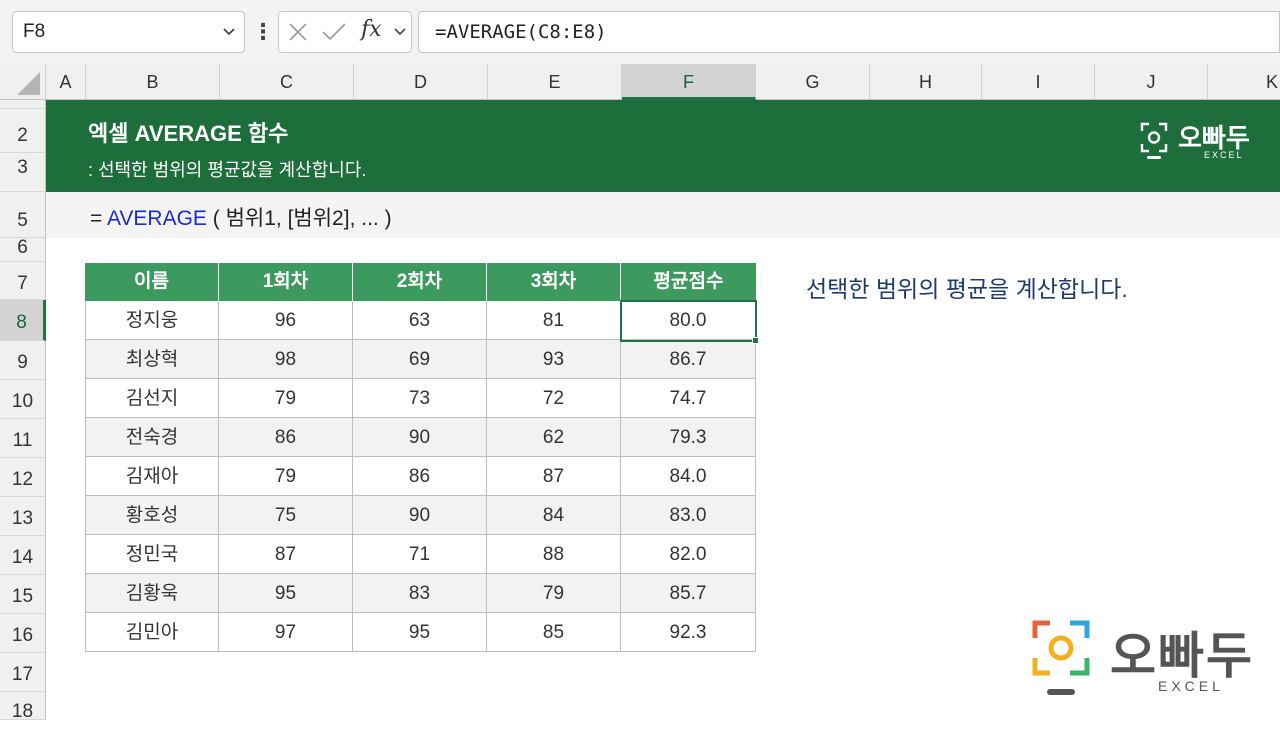  What do you see at coordinates (188, 133) in the screenshot?
I see `banner-title: 엑셀 AVERAGE 함수` at bounding box center [188, 133].